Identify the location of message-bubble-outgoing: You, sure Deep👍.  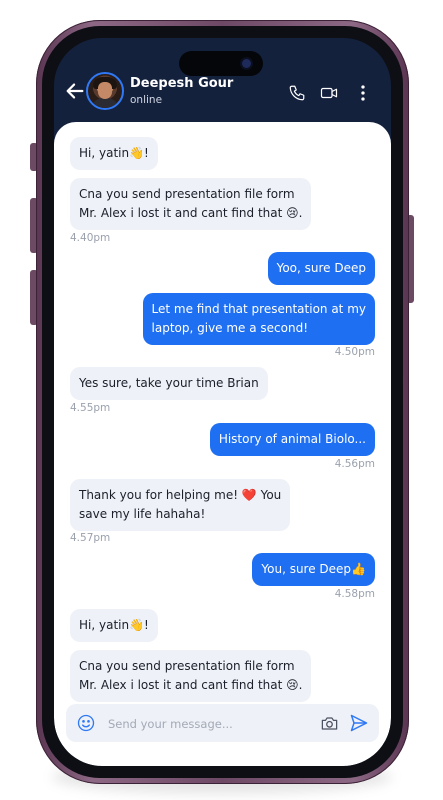
(313, 569).